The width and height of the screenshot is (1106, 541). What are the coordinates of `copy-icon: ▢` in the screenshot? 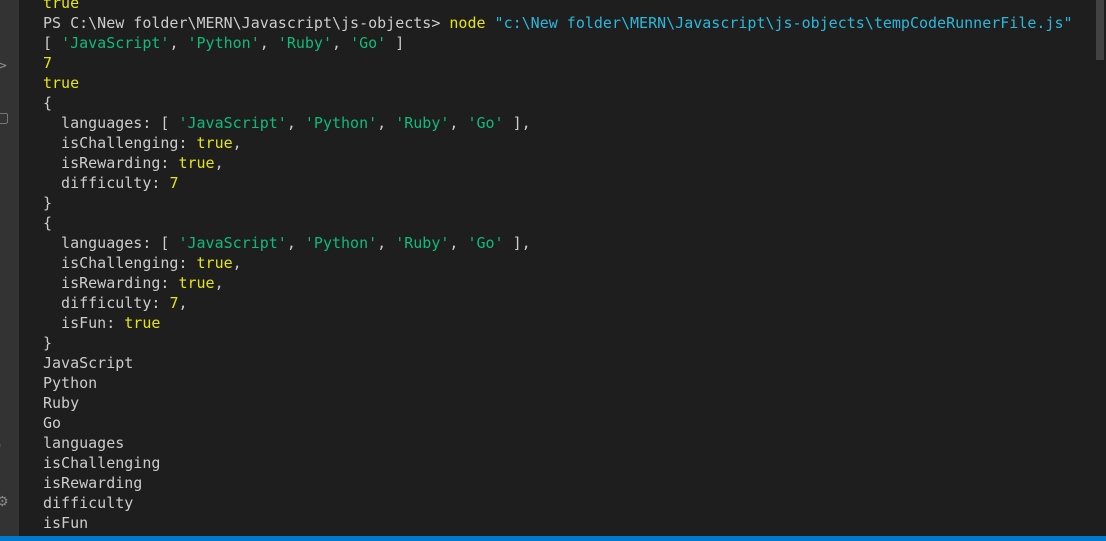 It's located at (6, 118).